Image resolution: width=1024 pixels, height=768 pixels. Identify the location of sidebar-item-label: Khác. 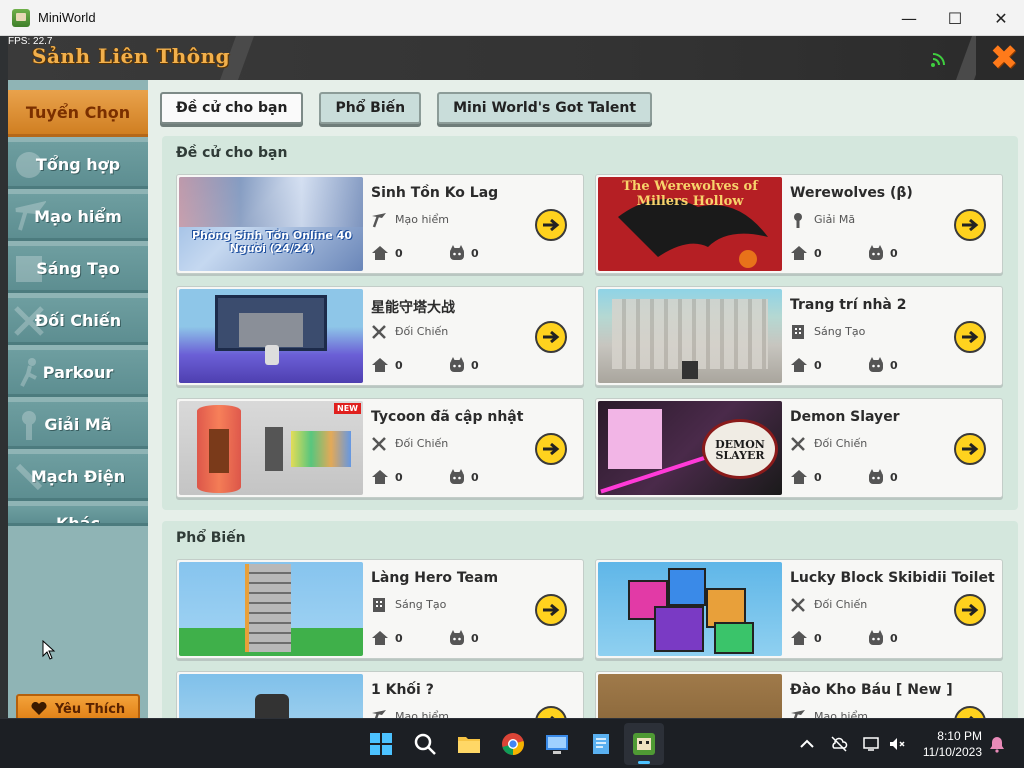
(78, 520).